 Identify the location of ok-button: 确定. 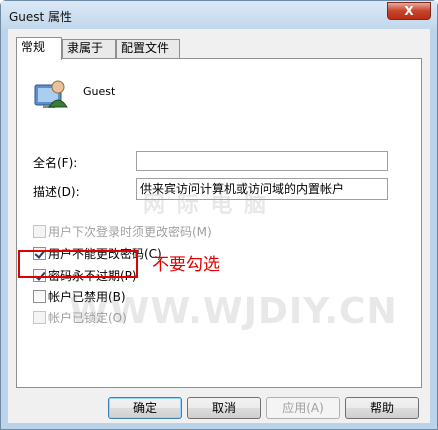
(145, 408).